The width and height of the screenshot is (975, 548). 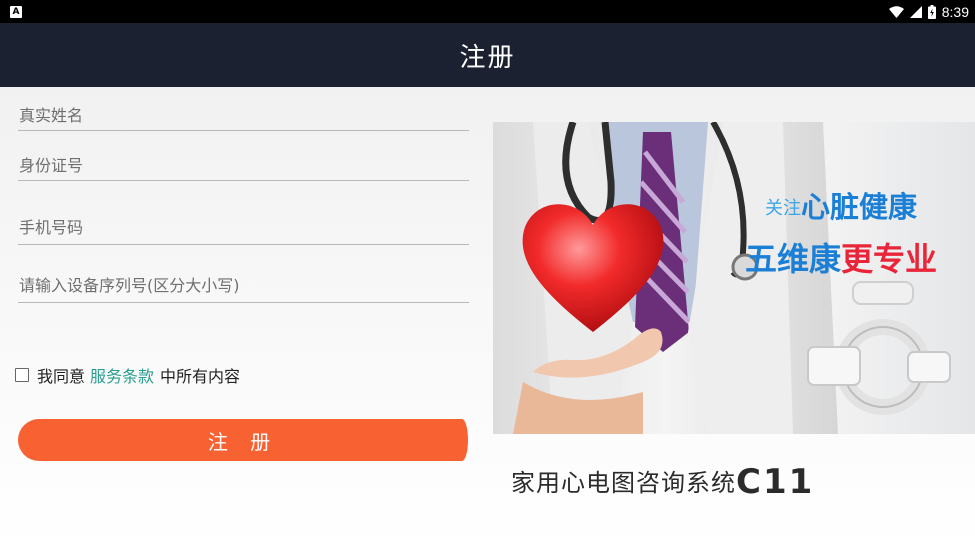 I want to click on register-button: 注 册, so click(x=243, y=440).